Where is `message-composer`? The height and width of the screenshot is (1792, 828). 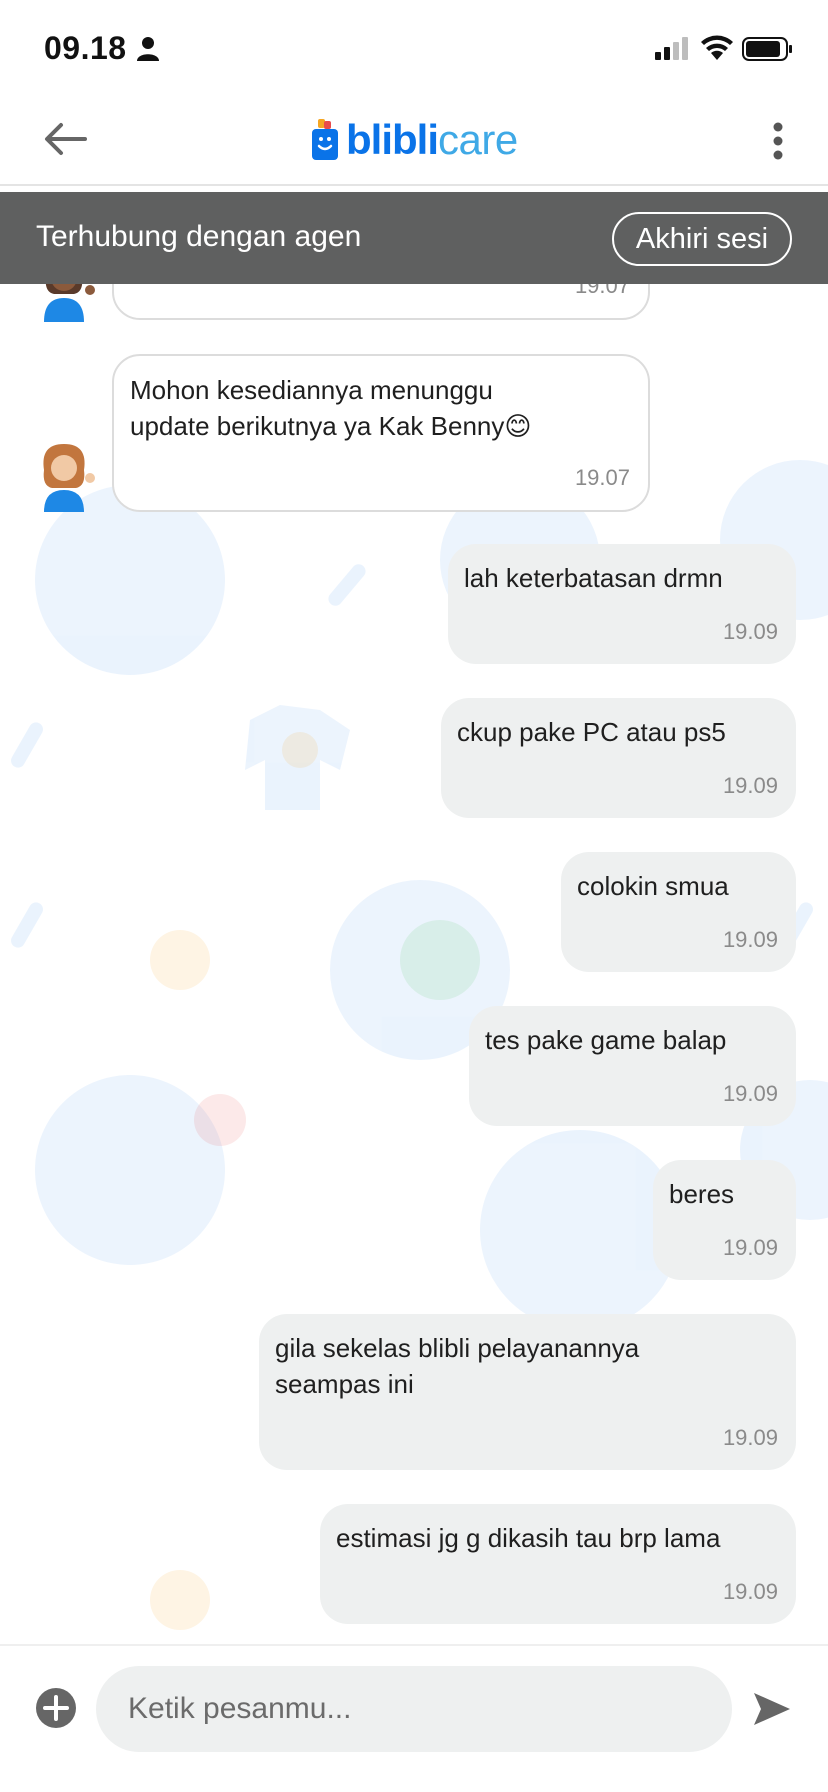
message-composer is located at coordinates (414, 1718).